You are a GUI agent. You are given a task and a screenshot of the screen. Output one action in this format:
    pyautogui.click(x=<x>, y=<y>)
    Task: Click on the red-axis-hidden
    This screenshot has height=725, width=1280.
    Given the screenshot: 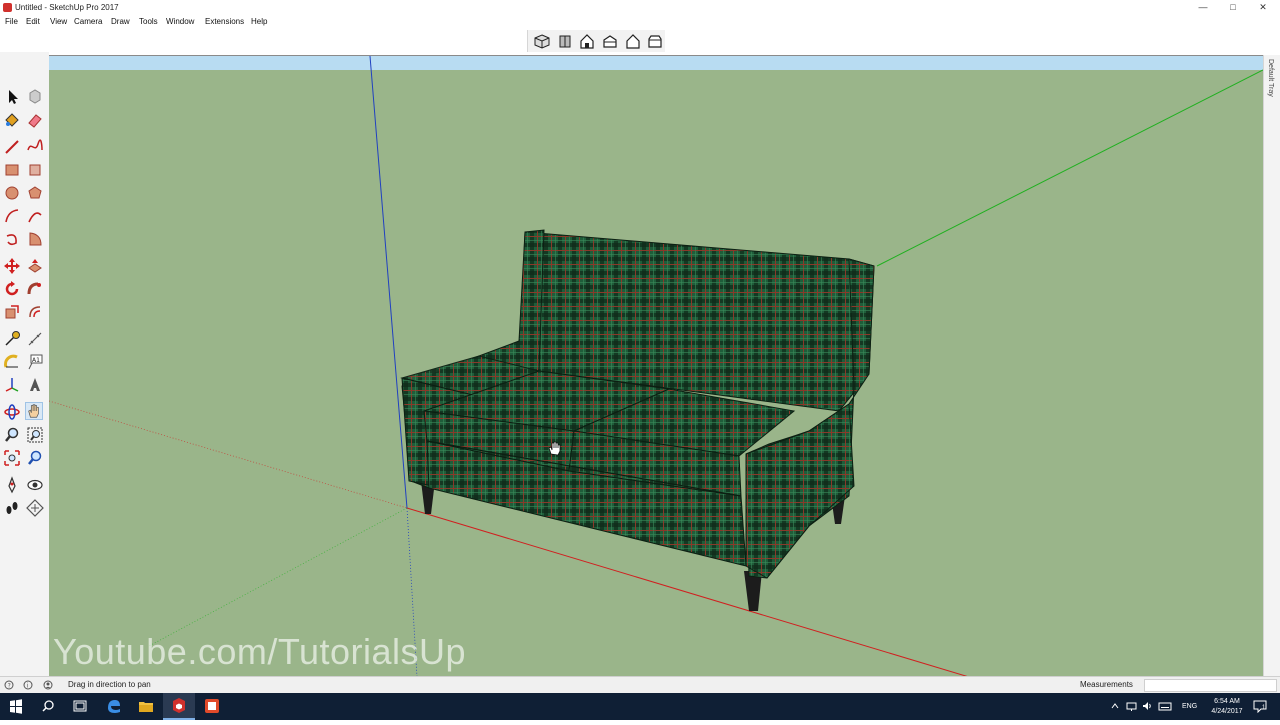 What is the action you would take?
    pyautogui.click(x=228, y=454)
    